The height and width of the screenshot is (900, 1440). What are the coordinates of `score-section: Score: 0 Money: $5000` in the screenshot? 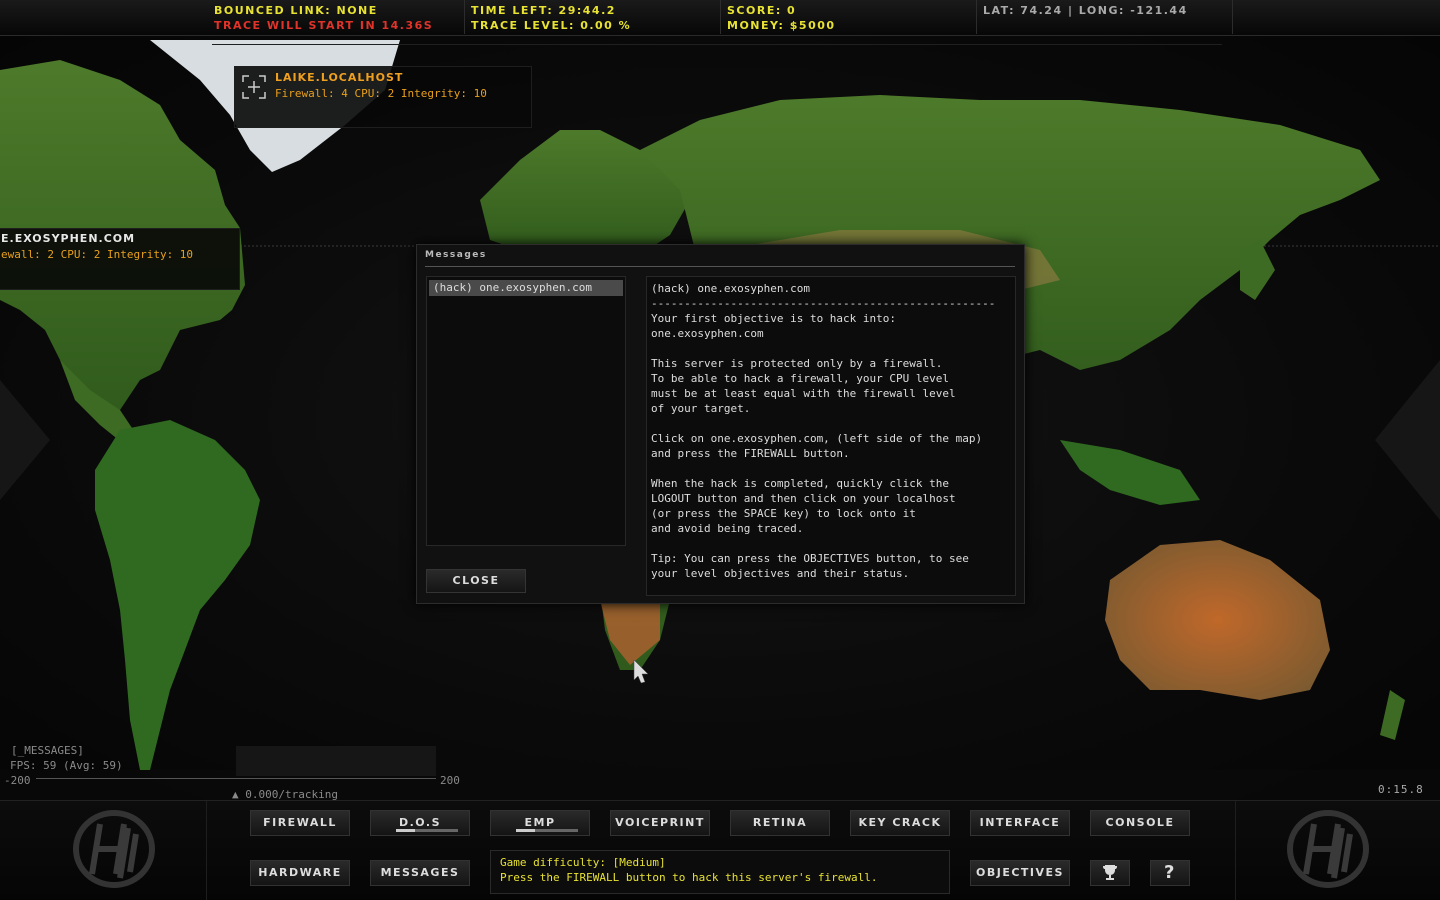 It's located at (848, 17).